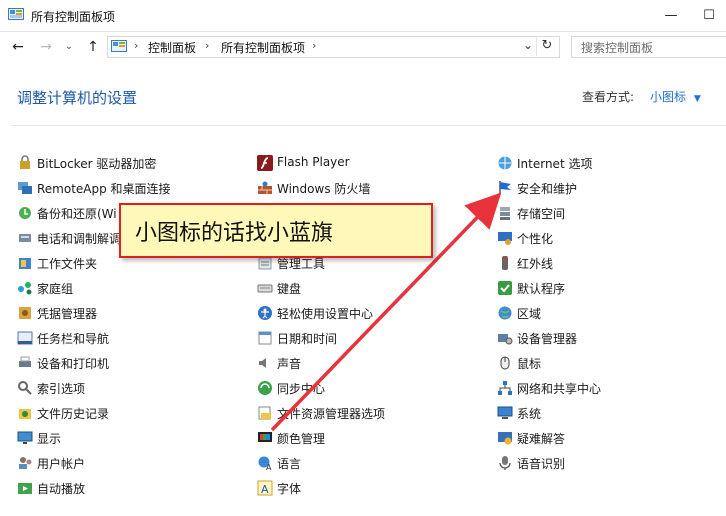 Image resolution: width=726 pixels, height=516 pixels. Describe the element at coordinates (363, 16) in the screenshot. I see `title-bar: 所有控制面板项 — ☐` at that location.